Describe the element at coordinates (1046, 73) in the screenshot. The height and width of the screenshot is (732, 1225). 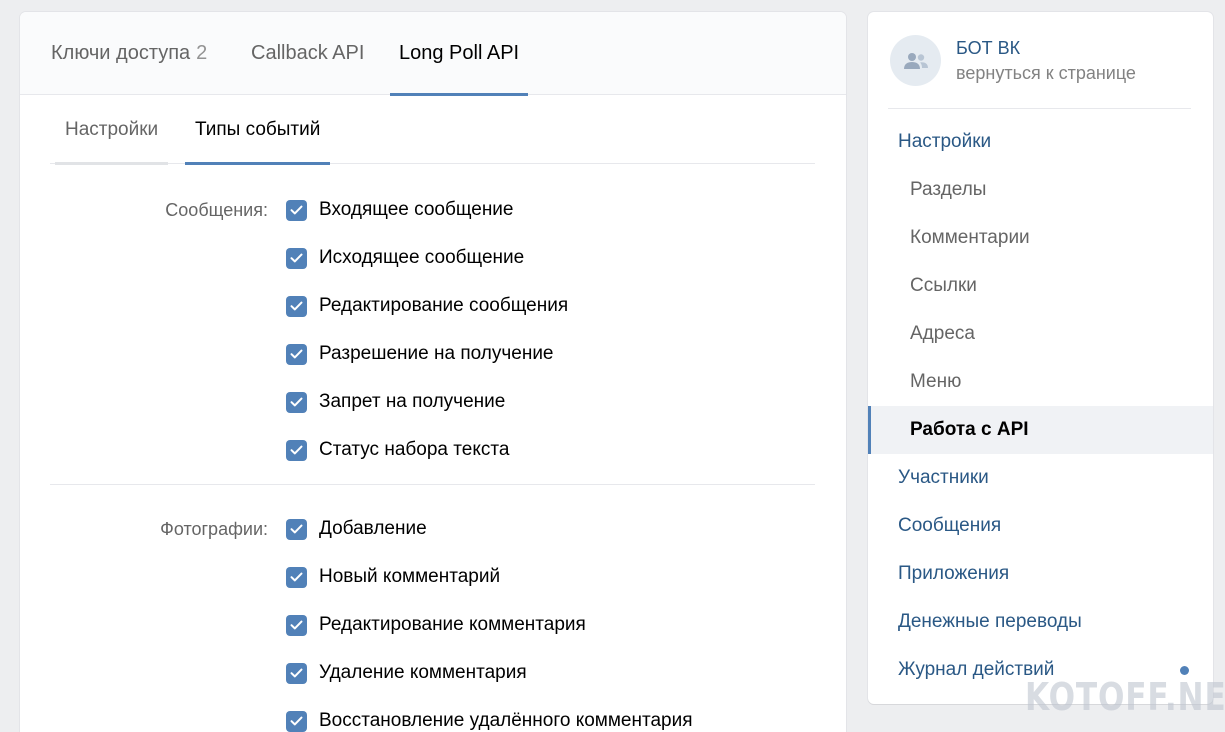
I see `back-to-page-link: вернуться к странице` at that location.